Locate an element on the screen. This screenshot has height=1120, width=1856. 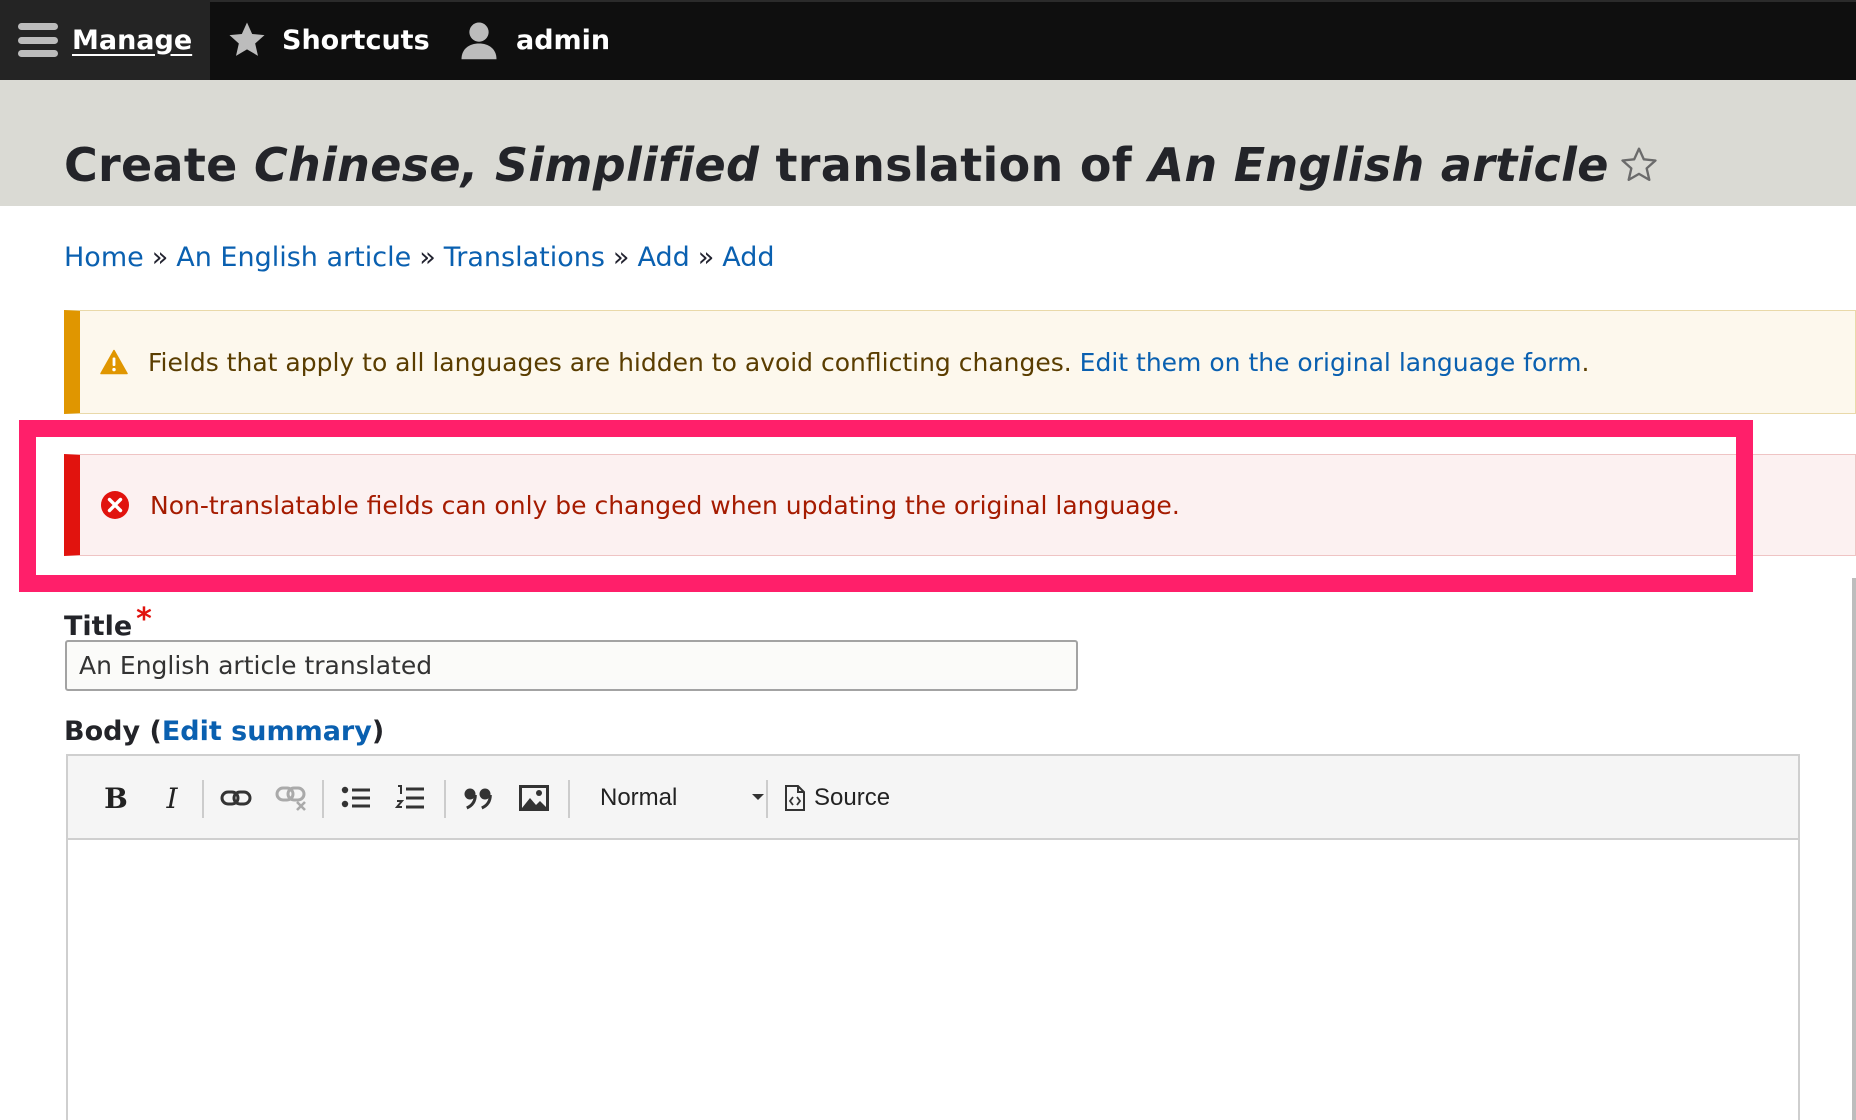
edit-original-link: Edit them on the original language form is located at coordinates (1331, 362).